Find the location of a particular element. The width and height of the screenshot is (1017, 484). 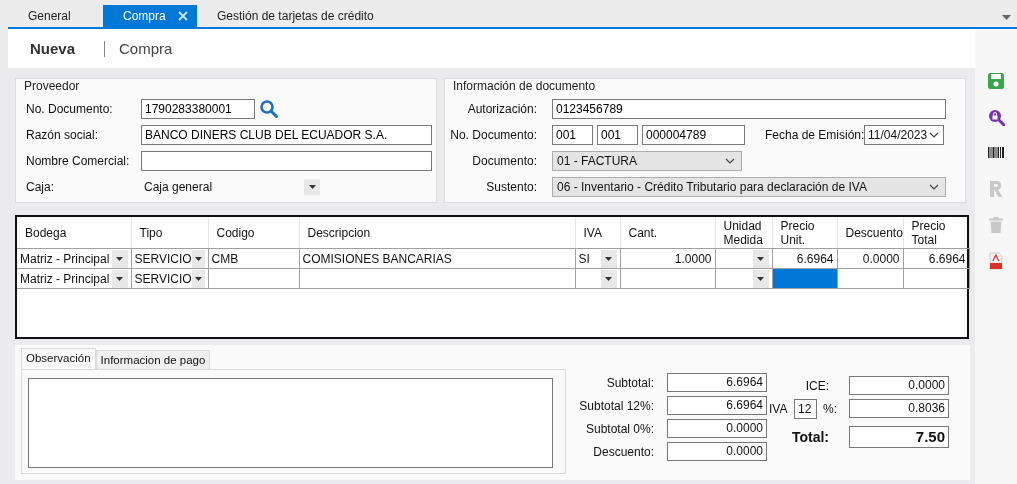

tab: Informacion de pago is located at coordinates (153, 359).